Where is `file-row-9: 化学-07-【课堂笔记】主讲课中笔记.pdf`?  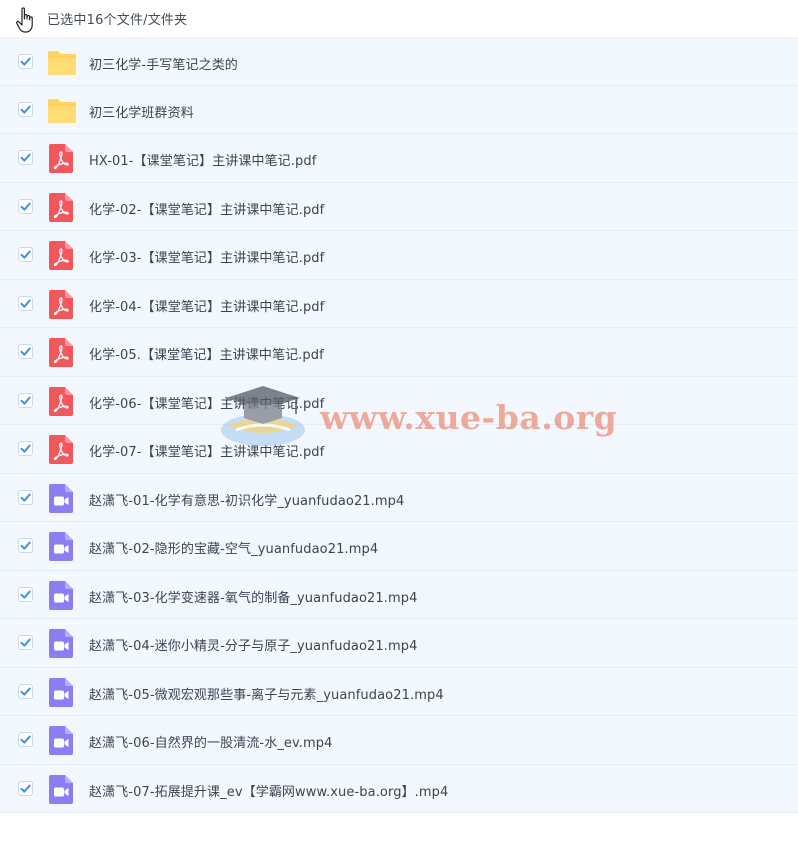 file-row-9: 化学-07-【课堂笔记】主讲课中笔记.pdf is located at coordinates (399, 449).